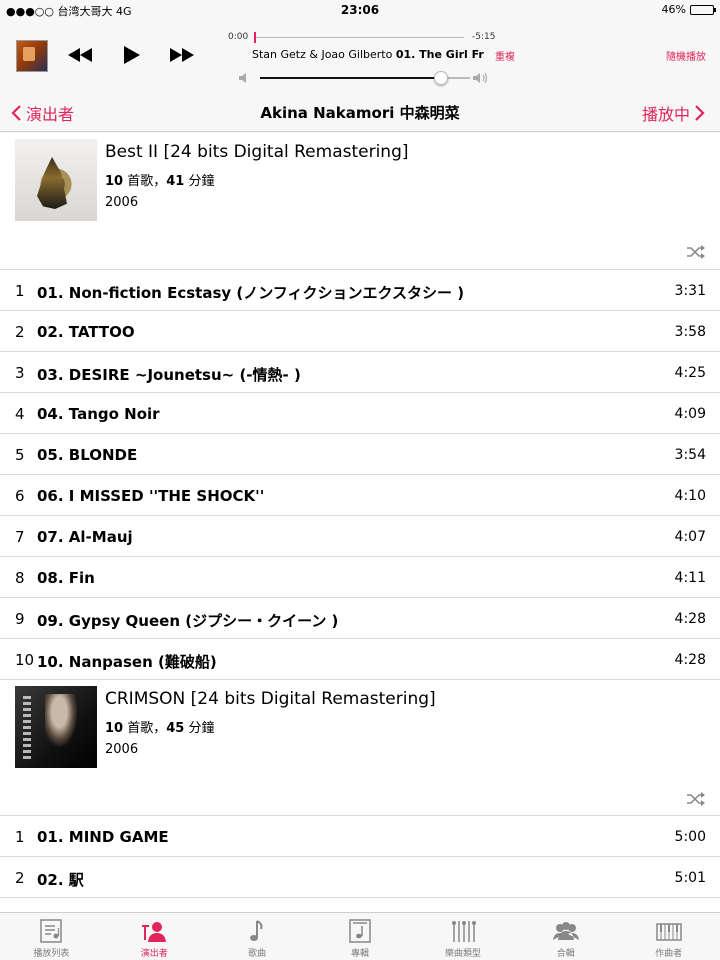 This screenshot has width=720, height=960. What do you see at coordinates (154, 932) in the screenshot?
I see `artist-icon` at bounding box center [154, 932].